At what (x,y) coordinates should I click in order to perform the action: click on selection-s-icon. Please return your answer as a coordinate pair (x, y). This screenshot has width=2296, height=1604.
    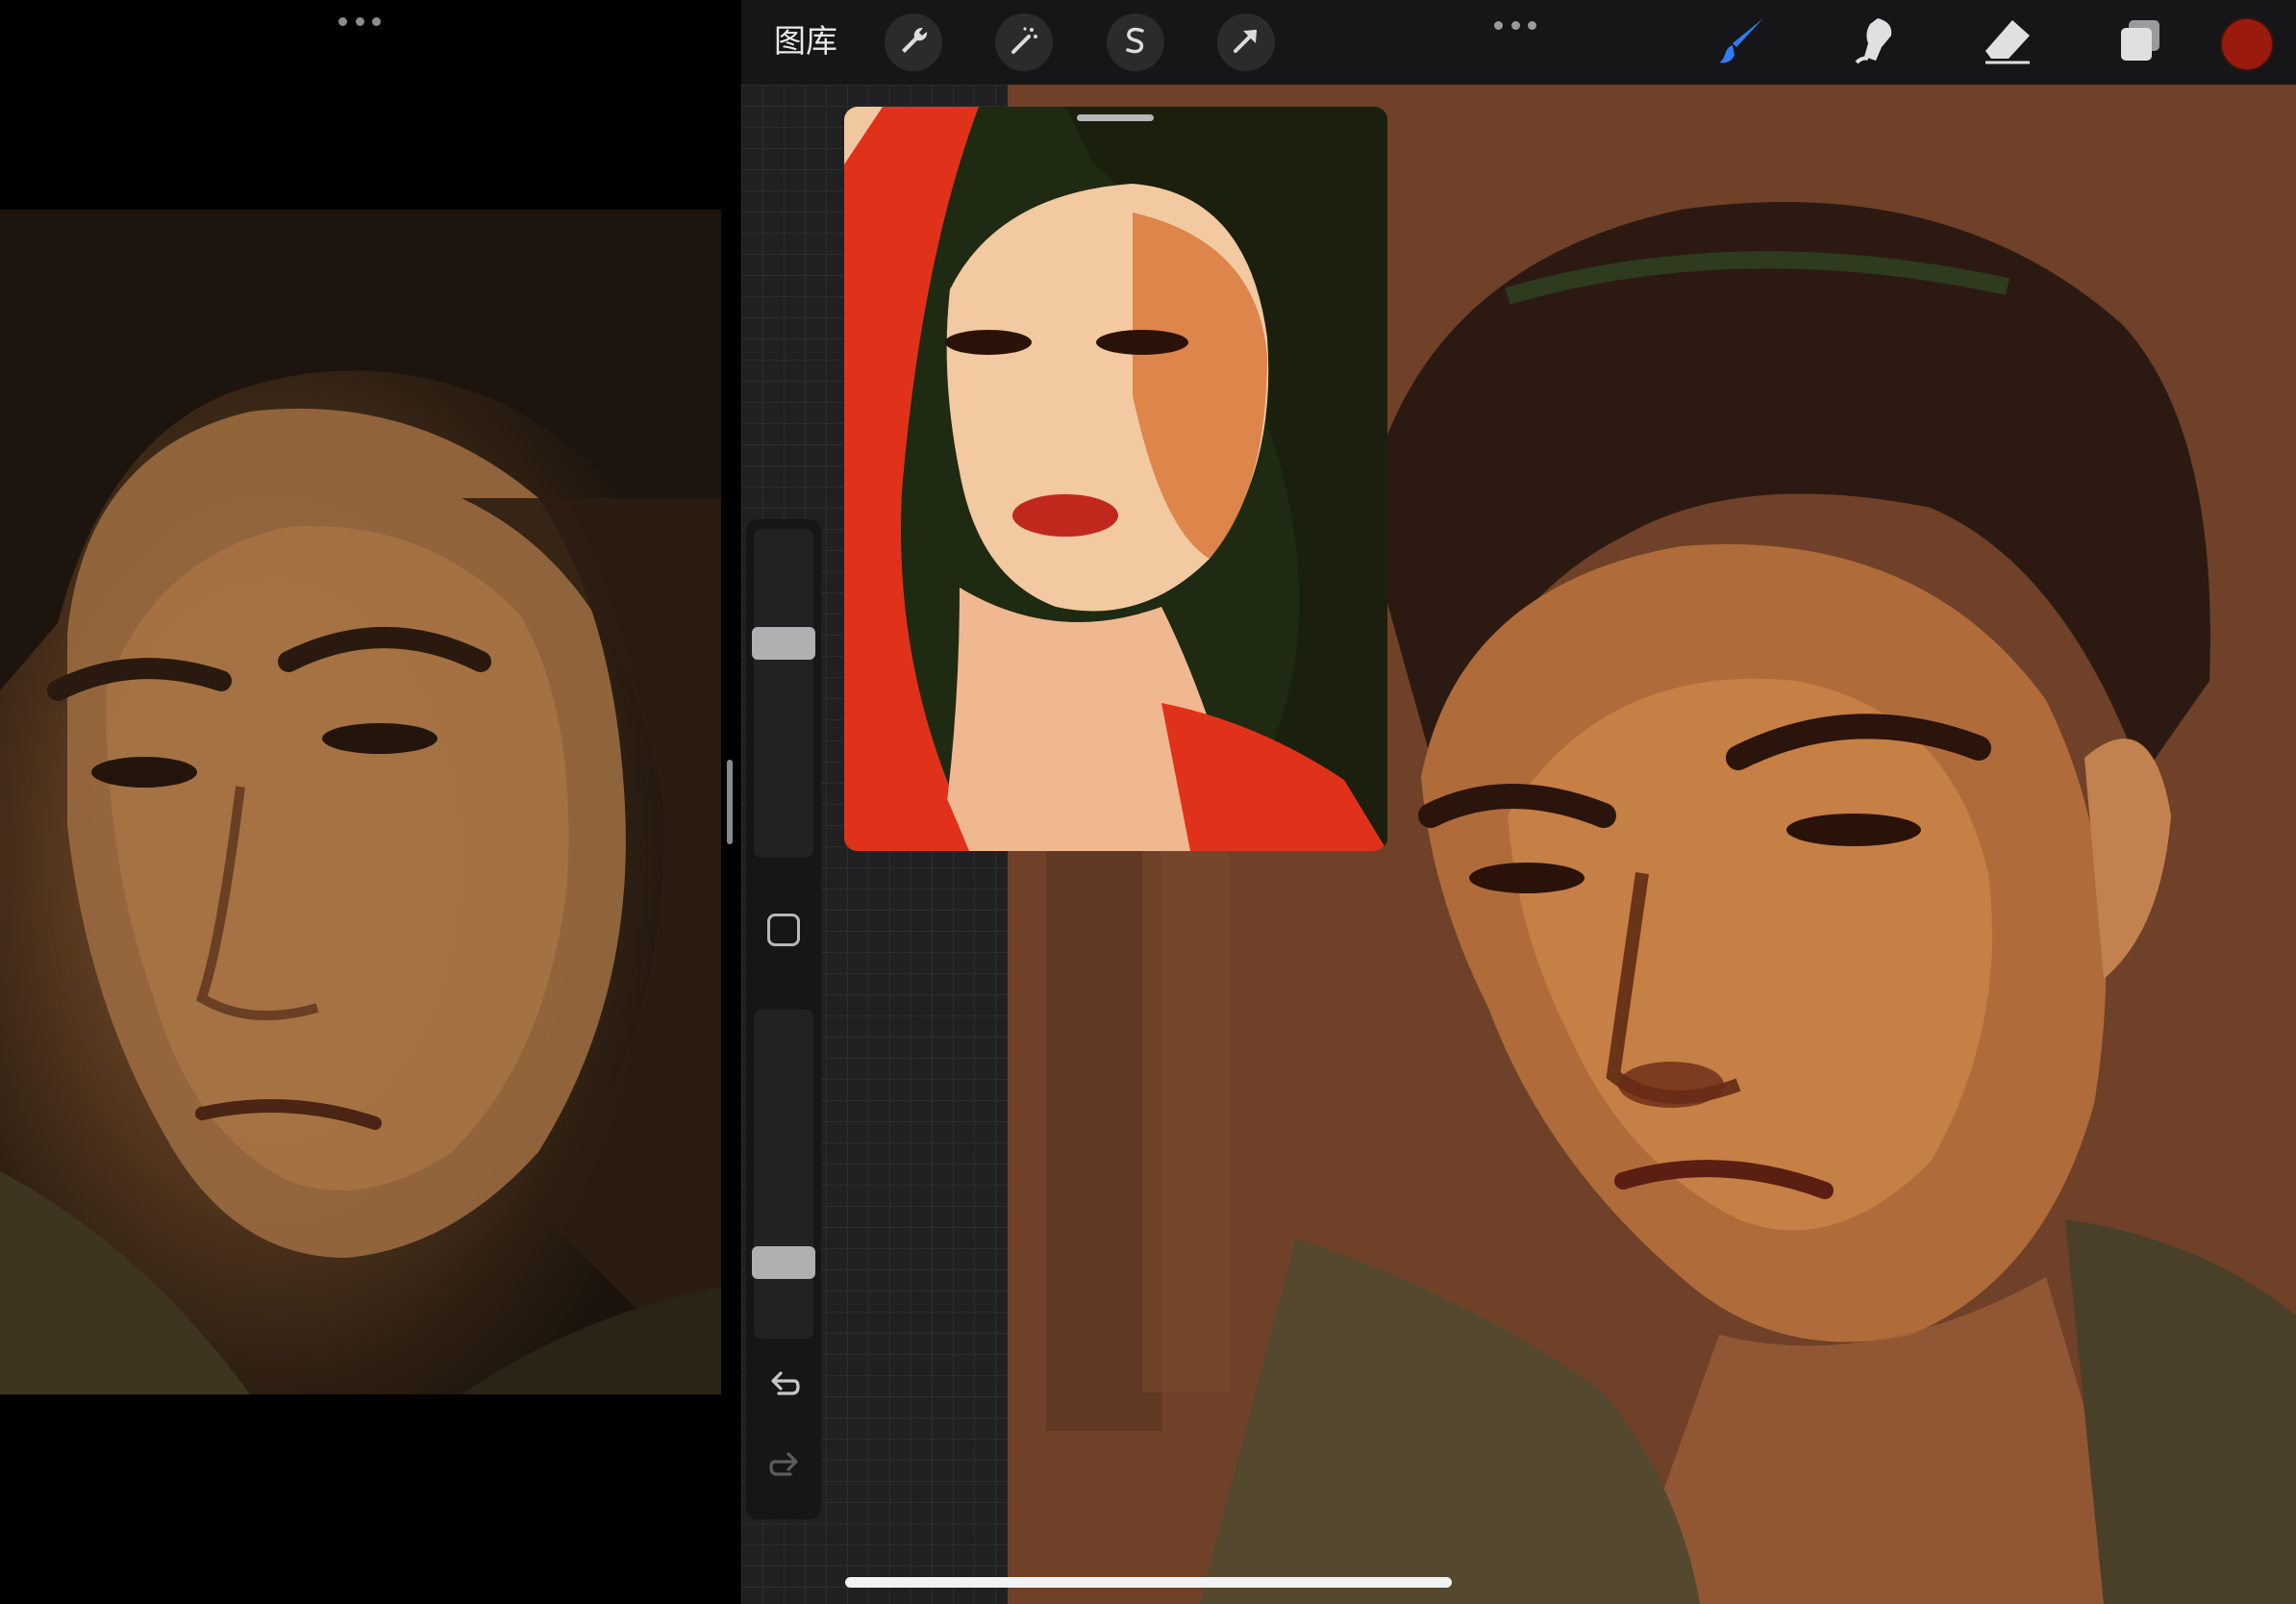
    Looking at the image, I should click on (1135, 42).